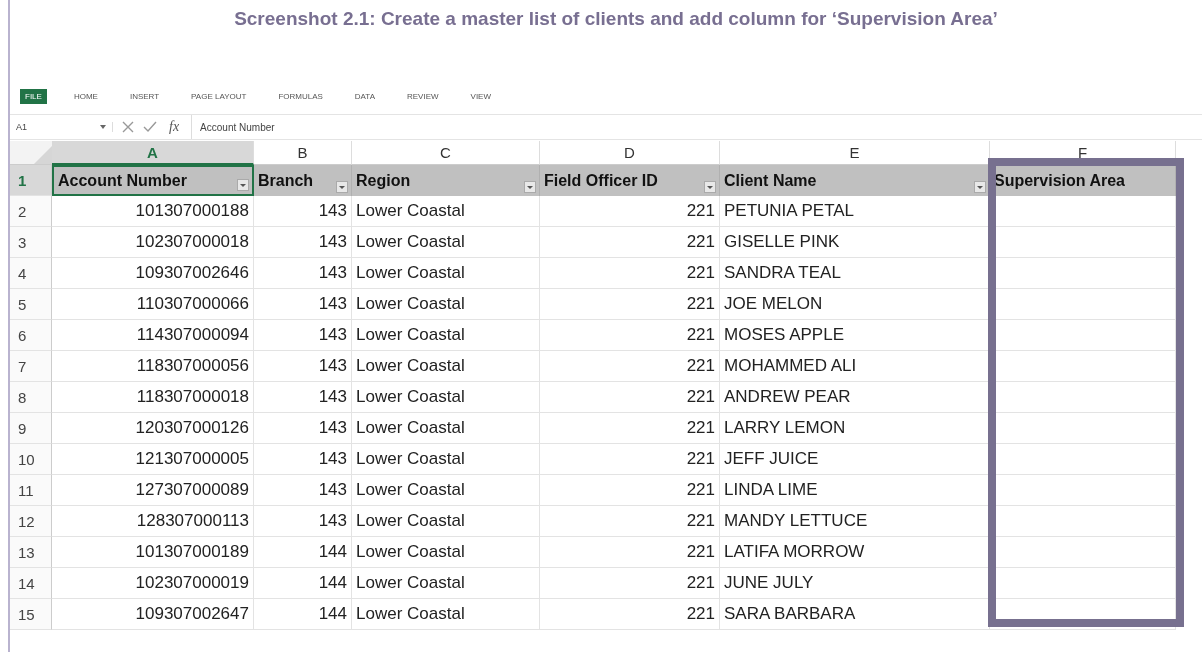  What do you see at coordinates (122, 180) in the screenshot?
I see `header-label: Account Number` at bounding box center [122, 180].